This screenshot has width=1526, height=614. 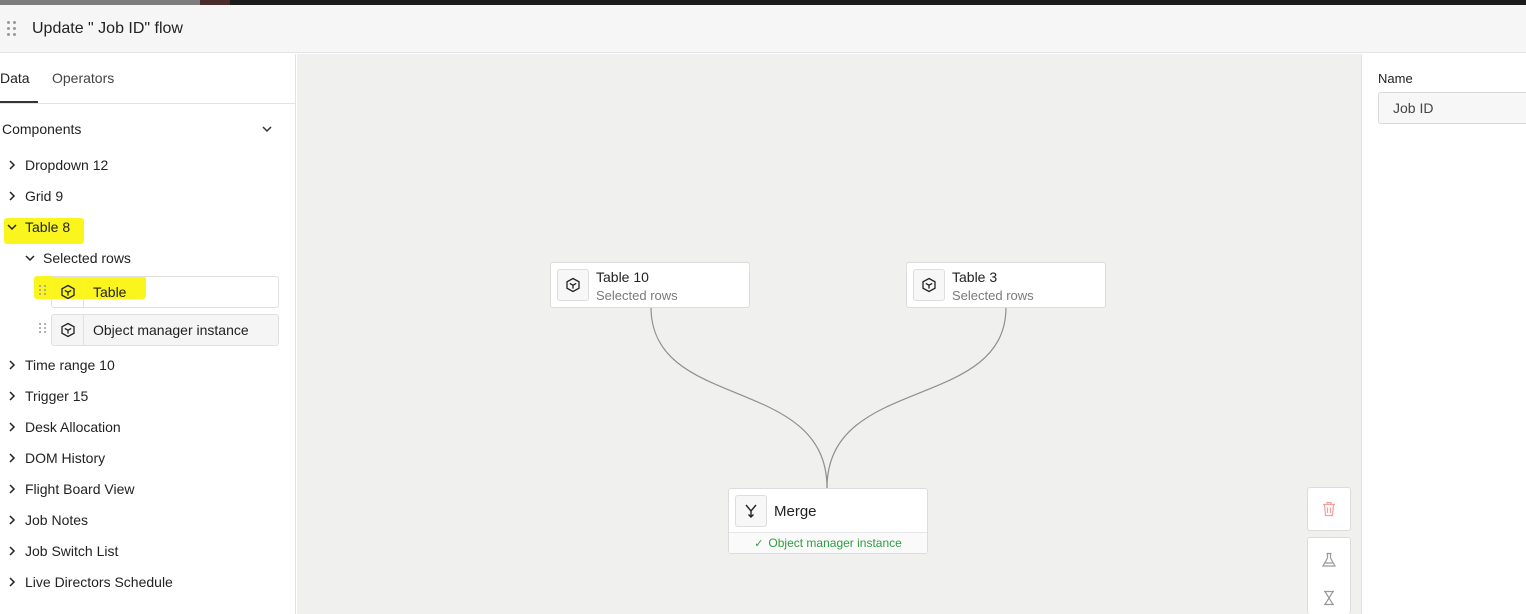 I want to click on selected-row-table: Table, so click(x=165, y=292).